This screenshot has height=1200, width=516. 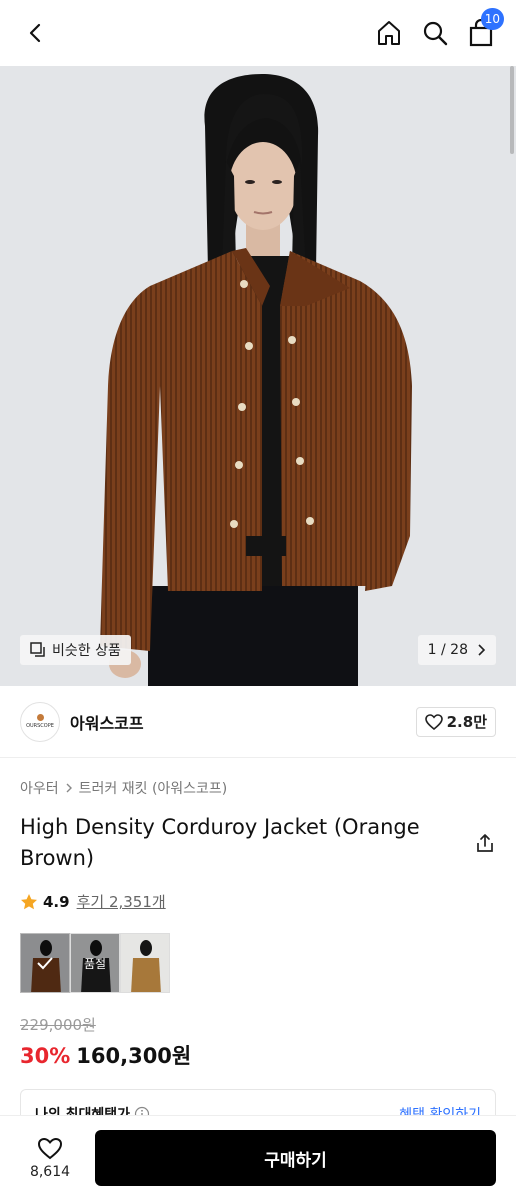 I want to click on search-button, so click(x=435, y=33).